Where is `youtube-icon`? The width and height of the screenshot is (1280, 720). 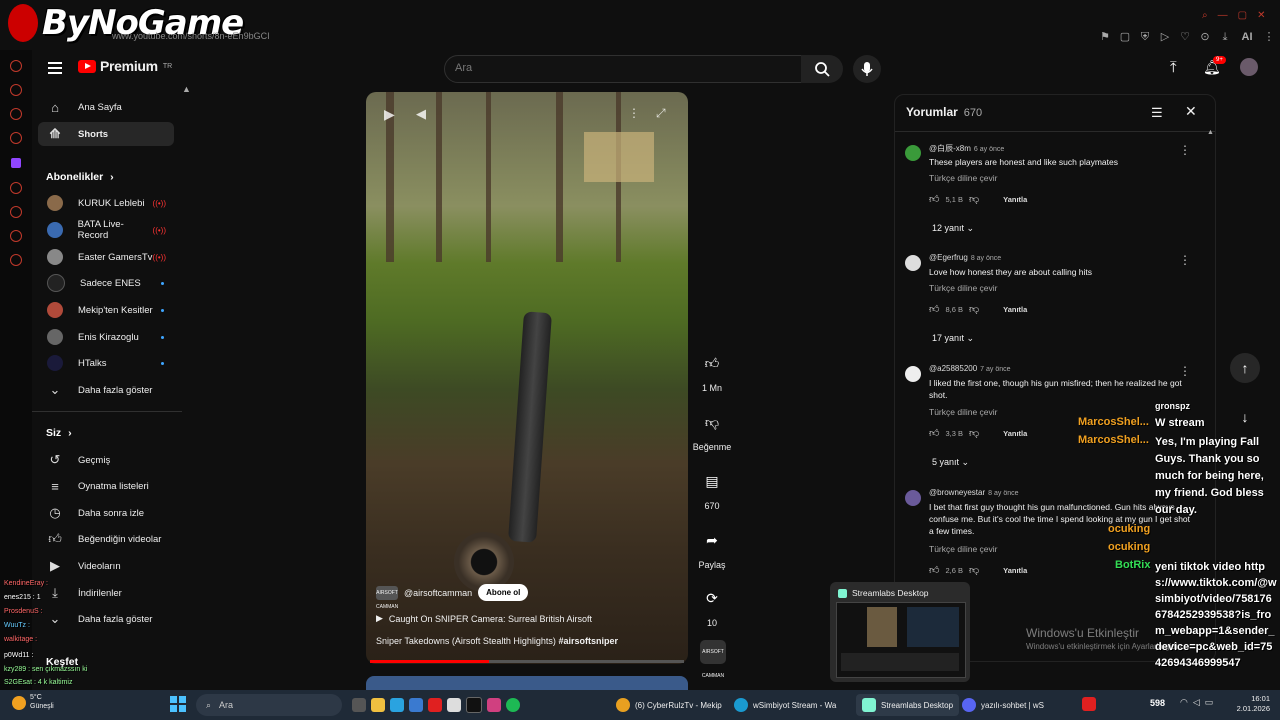
youtube-icon is located at coordinates (435, 705).